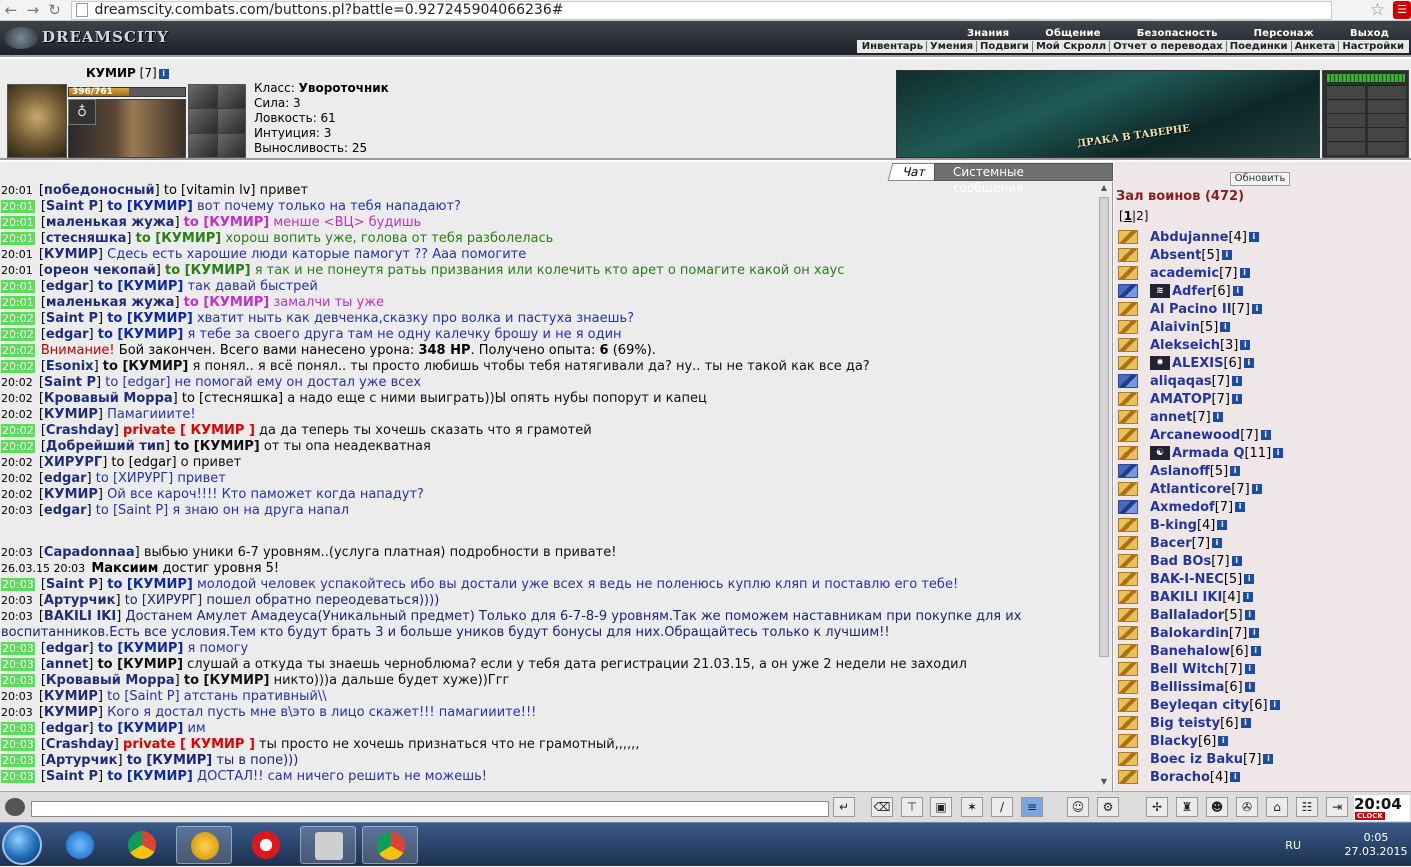 The width and height of the screenshot is (1411, 867). I want to click on player-row: Arcanewood [7] i, so click(1263, 435).